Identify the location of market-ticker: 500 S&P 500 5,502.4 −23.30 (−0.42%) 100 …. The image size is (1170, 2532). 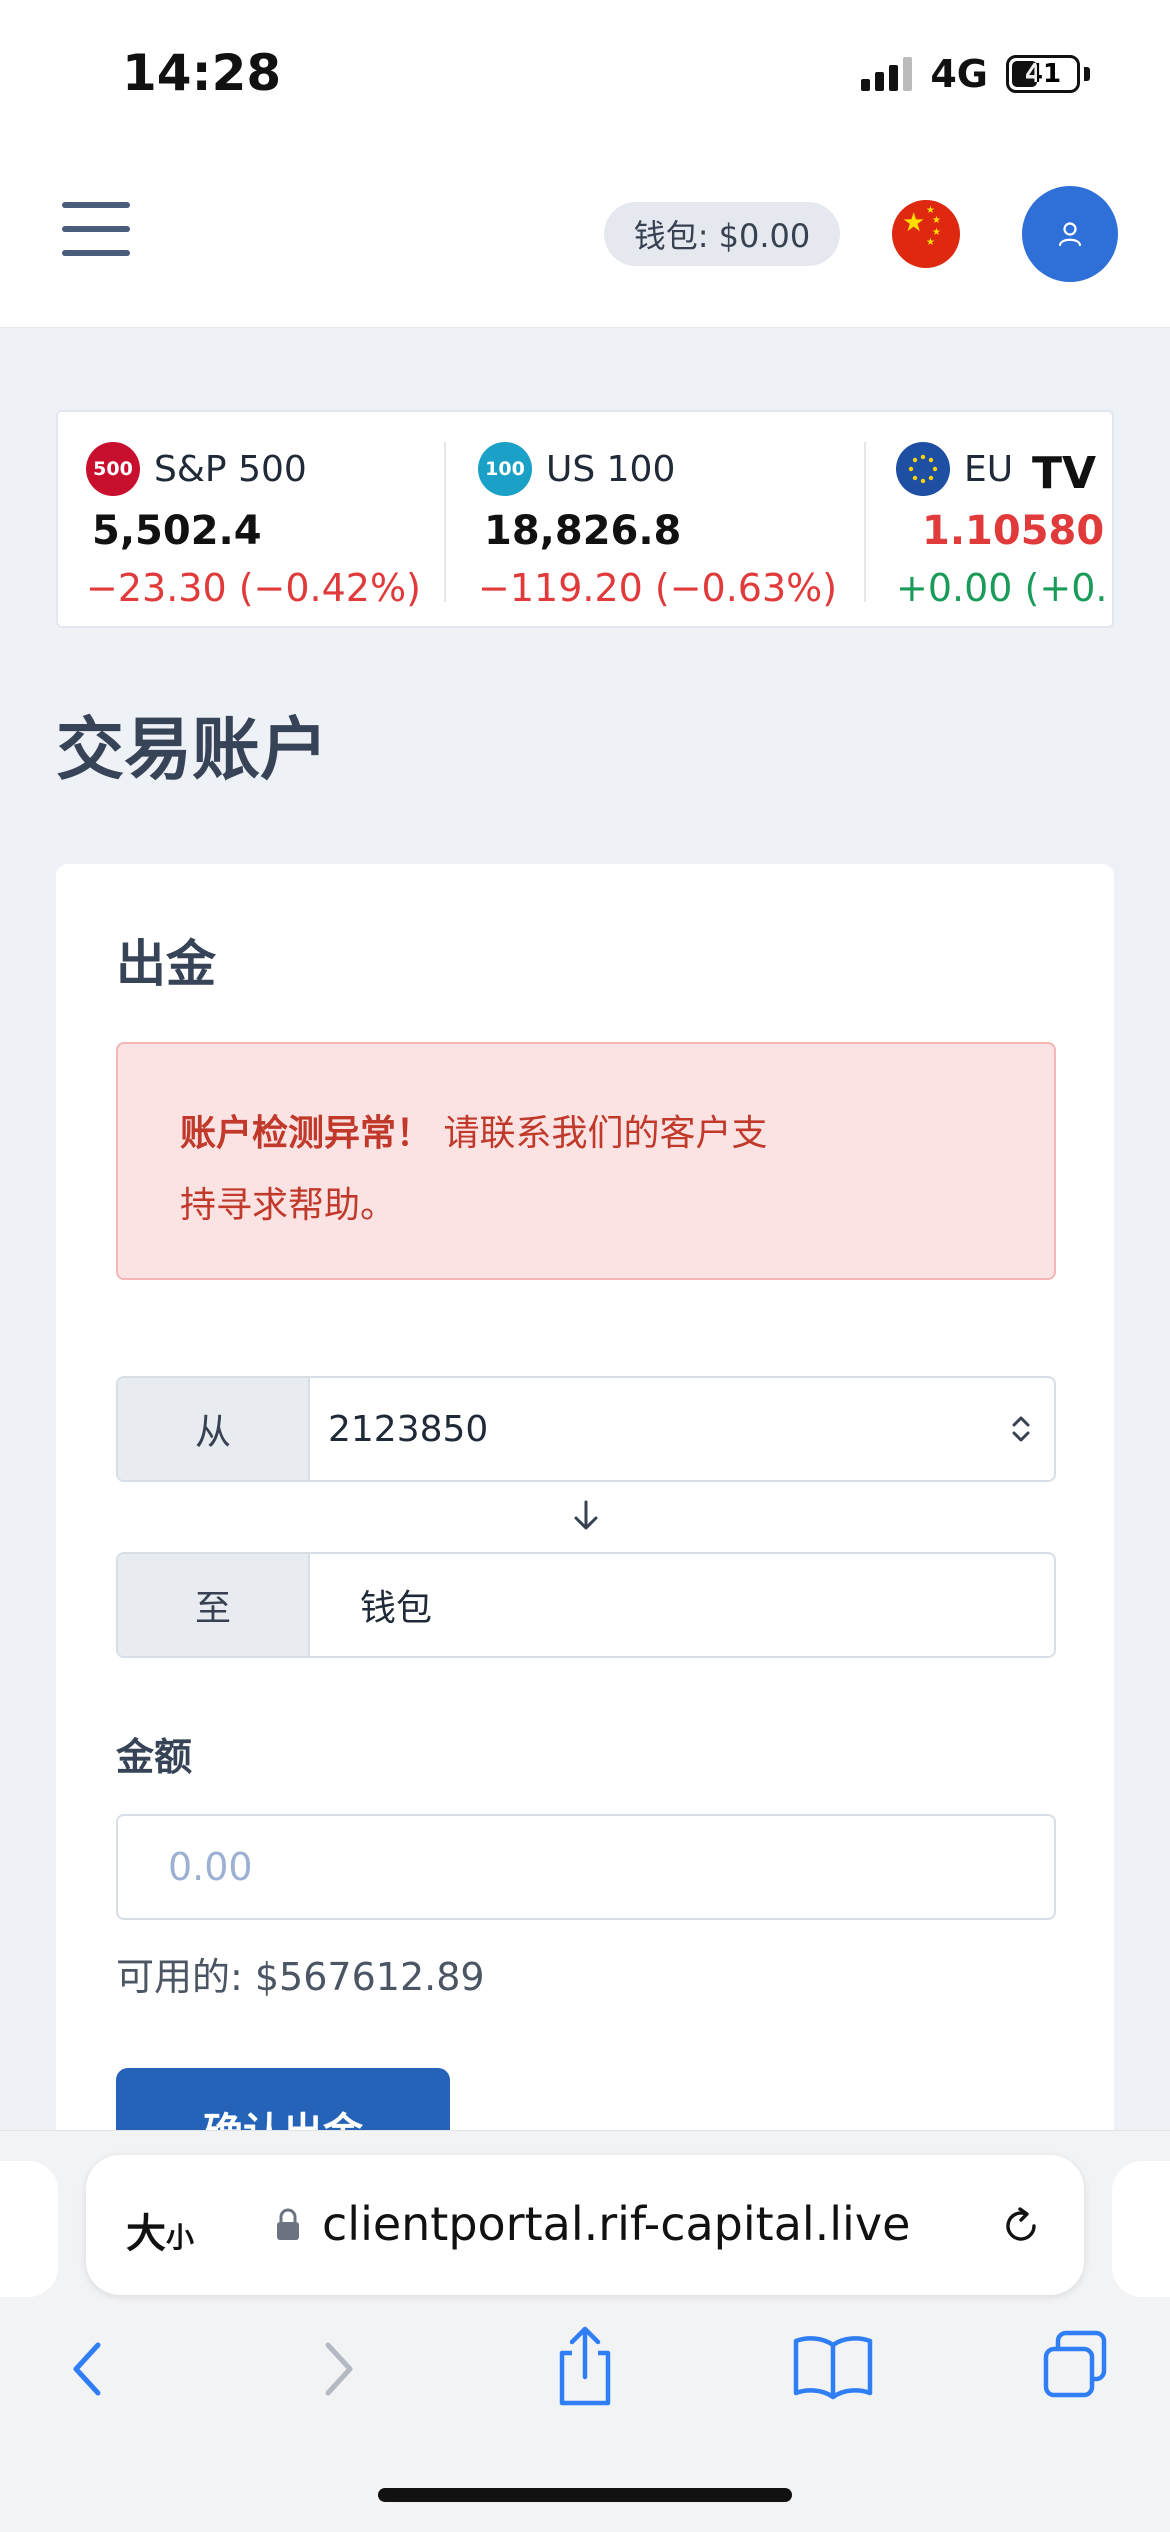
(585, 519).